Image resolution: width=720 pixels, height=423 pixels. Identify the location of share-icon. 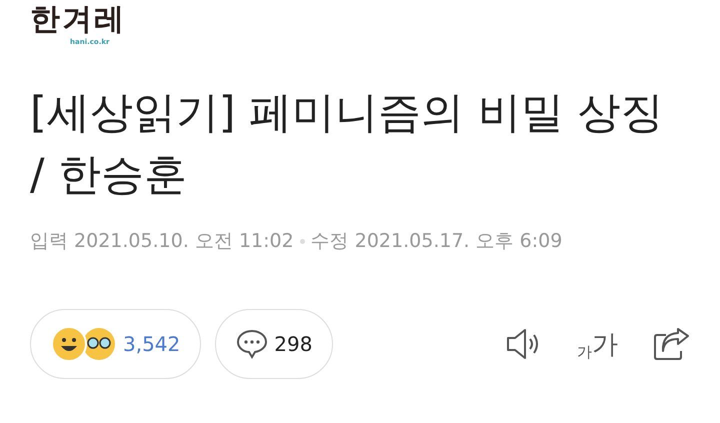
(671, 344).